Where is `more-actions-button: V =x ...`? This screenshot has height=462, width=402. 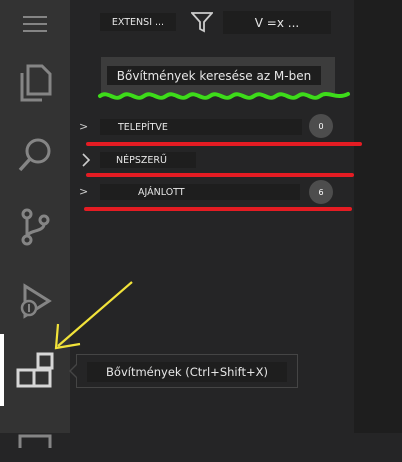 more-actions-button: V =x ... is located at coordinates (277, 22).